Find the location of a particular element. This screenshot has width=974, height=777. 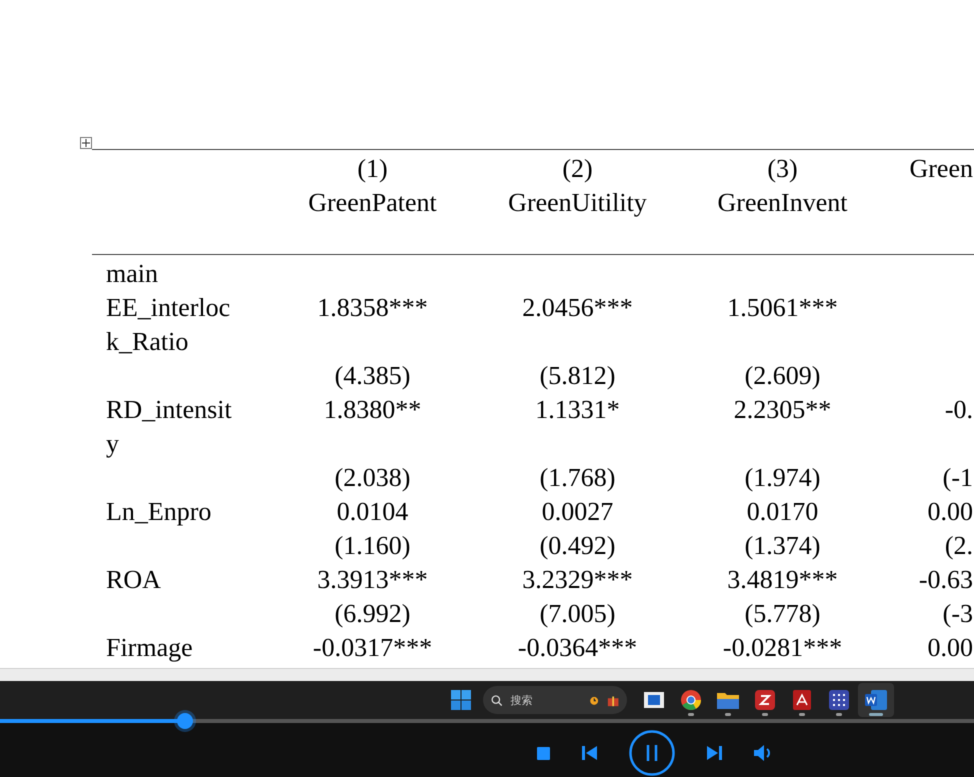

table-cell-text: -0.0317*** is located at coordinates (372, 648).